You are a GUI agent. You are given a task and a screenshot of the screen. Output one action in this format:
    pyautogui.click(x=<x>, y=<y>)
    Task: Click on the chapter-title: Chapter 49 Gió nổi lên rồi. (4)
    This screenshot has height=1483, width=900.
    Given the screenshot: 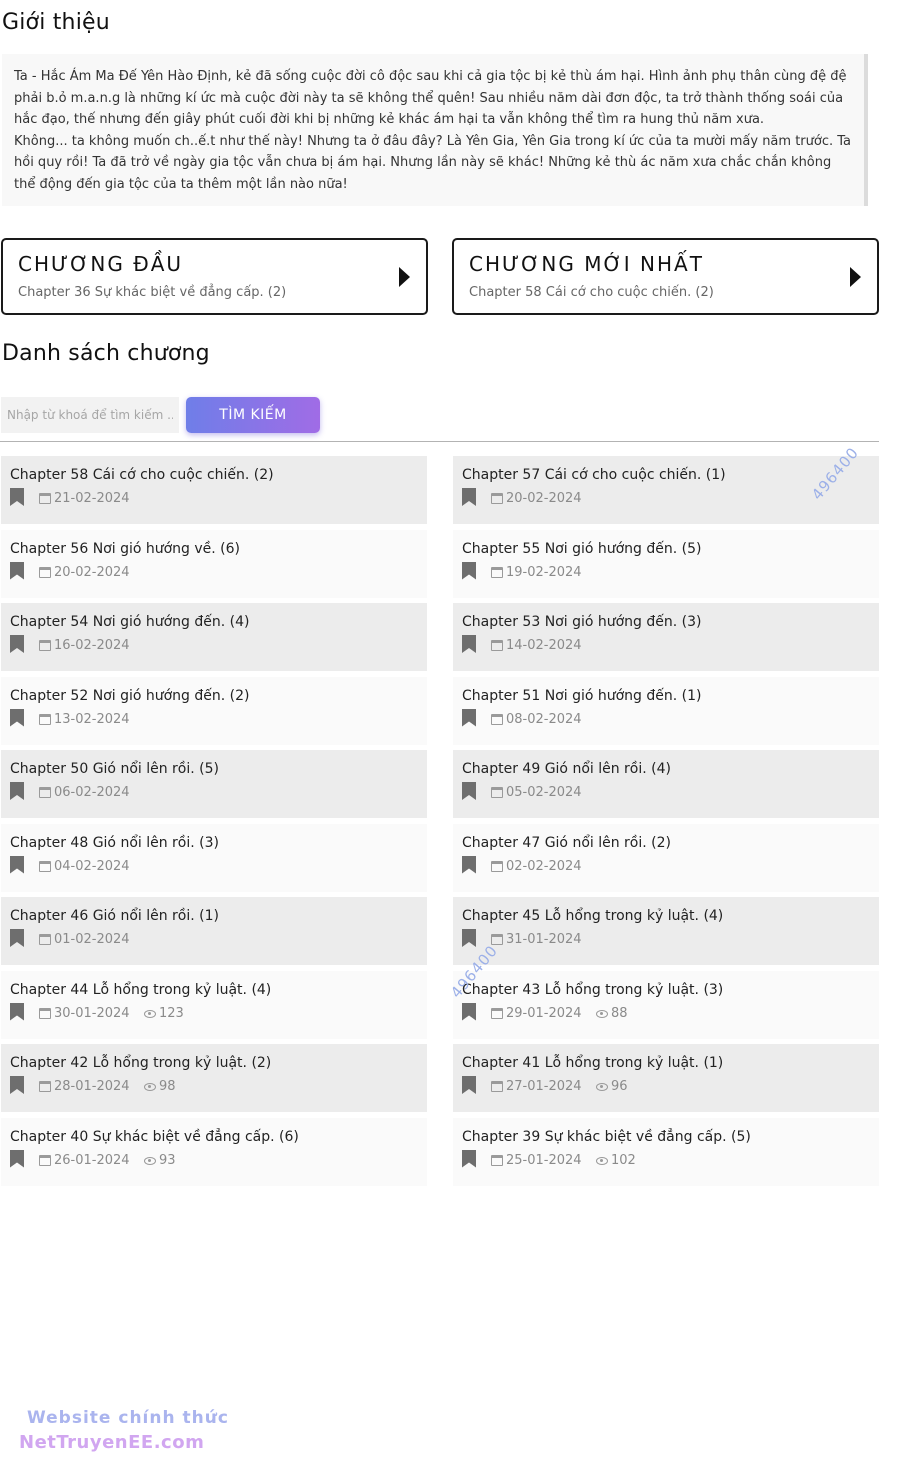 What is the action you would take?
    pyautogui.click(x=670, y=770)
    